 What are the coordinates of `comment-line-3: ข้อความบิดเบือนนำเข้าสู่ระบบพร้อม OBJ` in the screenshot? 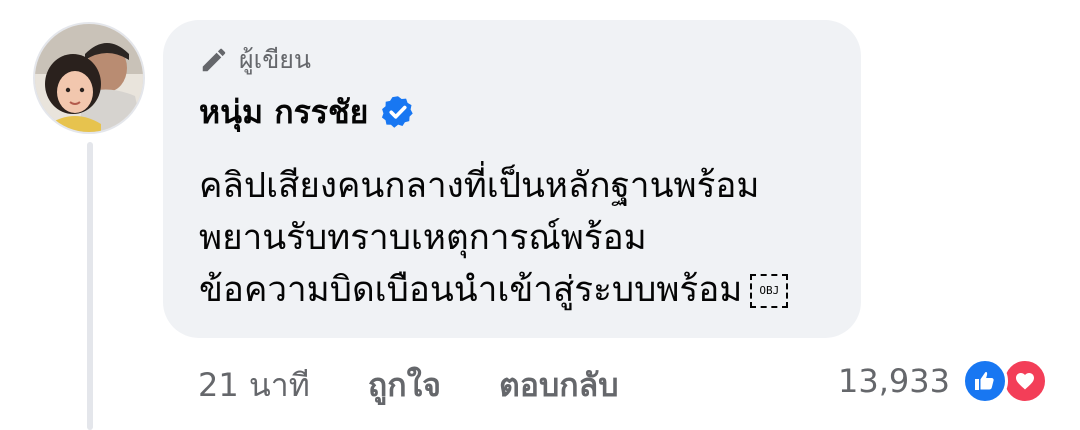 It's located at (524, 290).